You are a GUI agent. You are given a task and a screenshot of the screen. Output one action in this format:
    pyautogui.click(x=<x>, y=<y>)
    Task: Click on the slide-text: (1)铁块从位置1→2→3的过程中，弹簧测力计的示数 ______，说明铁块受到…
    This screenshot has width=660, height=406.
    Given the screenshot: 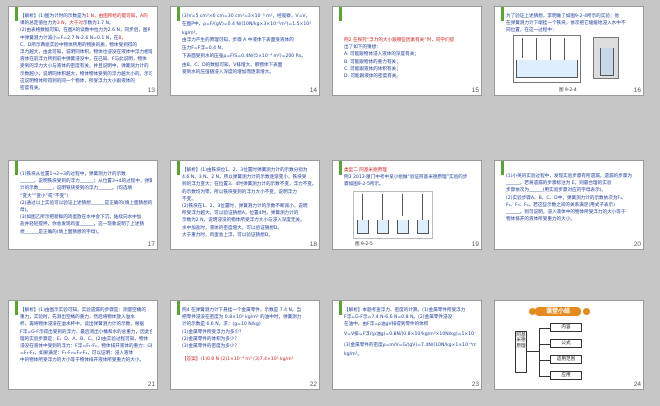 What is the action you would take?
    pyautogui.click(x=86, y=203)
    